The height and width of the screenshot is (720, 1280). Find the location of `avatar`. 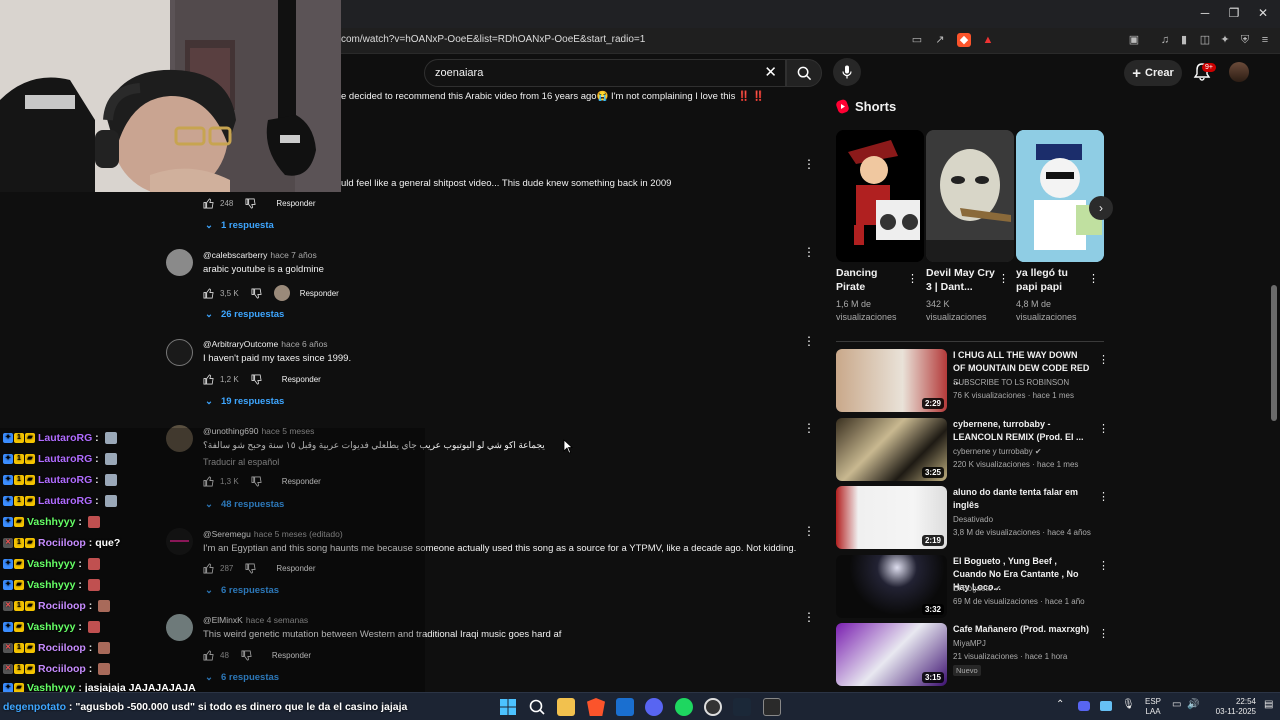

avatar is located at coordinates (179, 352).